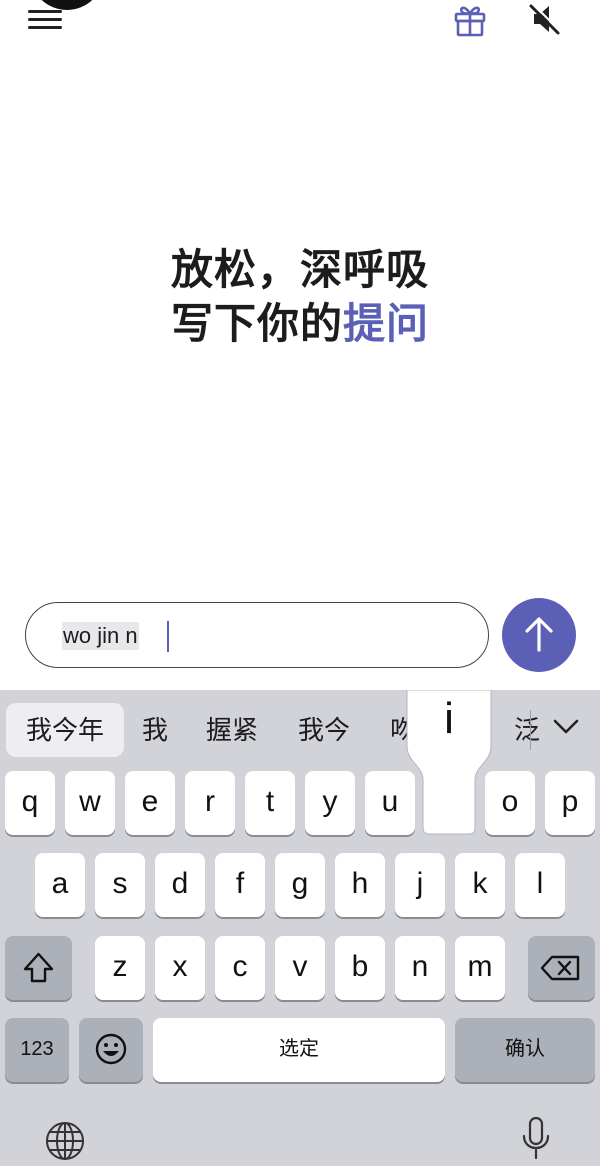  What do you see at coordinates (544, 20) in the screenshot?
I see `speaker-muted-icon` at bounding box center [544, 20].